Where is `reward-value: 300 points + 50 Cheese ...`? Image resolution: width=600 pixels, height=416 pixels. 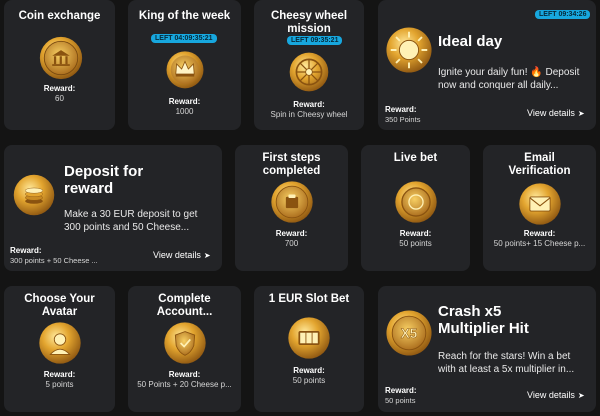 reward-value: 300 points + 50 Cheese ... is located at coordinates (54, 260).